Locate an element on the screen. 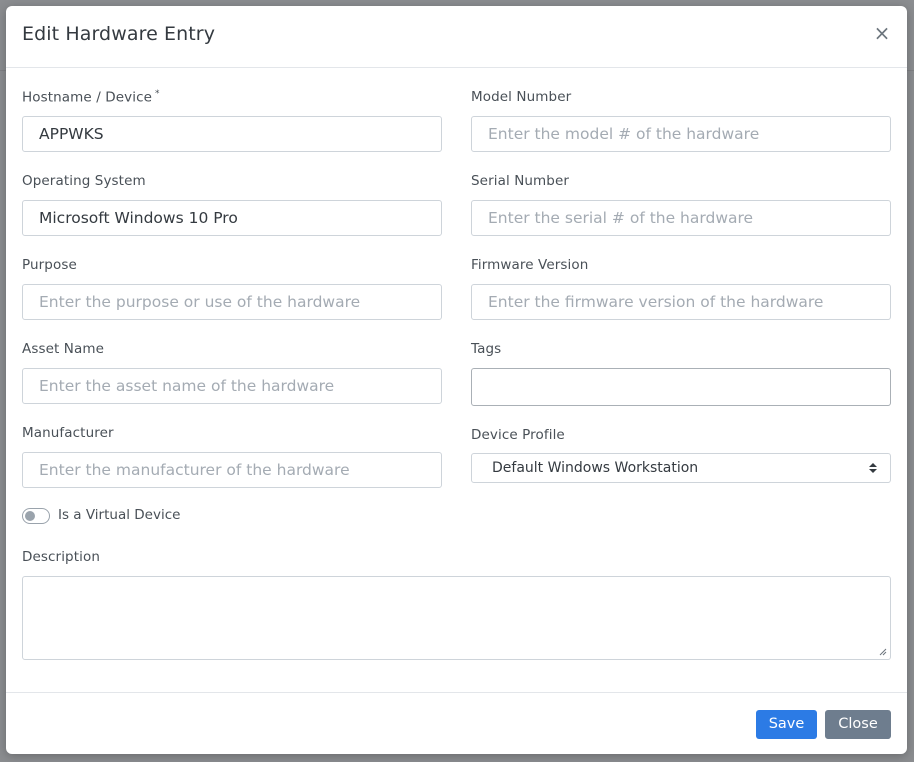  asset-name-input is located at coordinates (232, 386).